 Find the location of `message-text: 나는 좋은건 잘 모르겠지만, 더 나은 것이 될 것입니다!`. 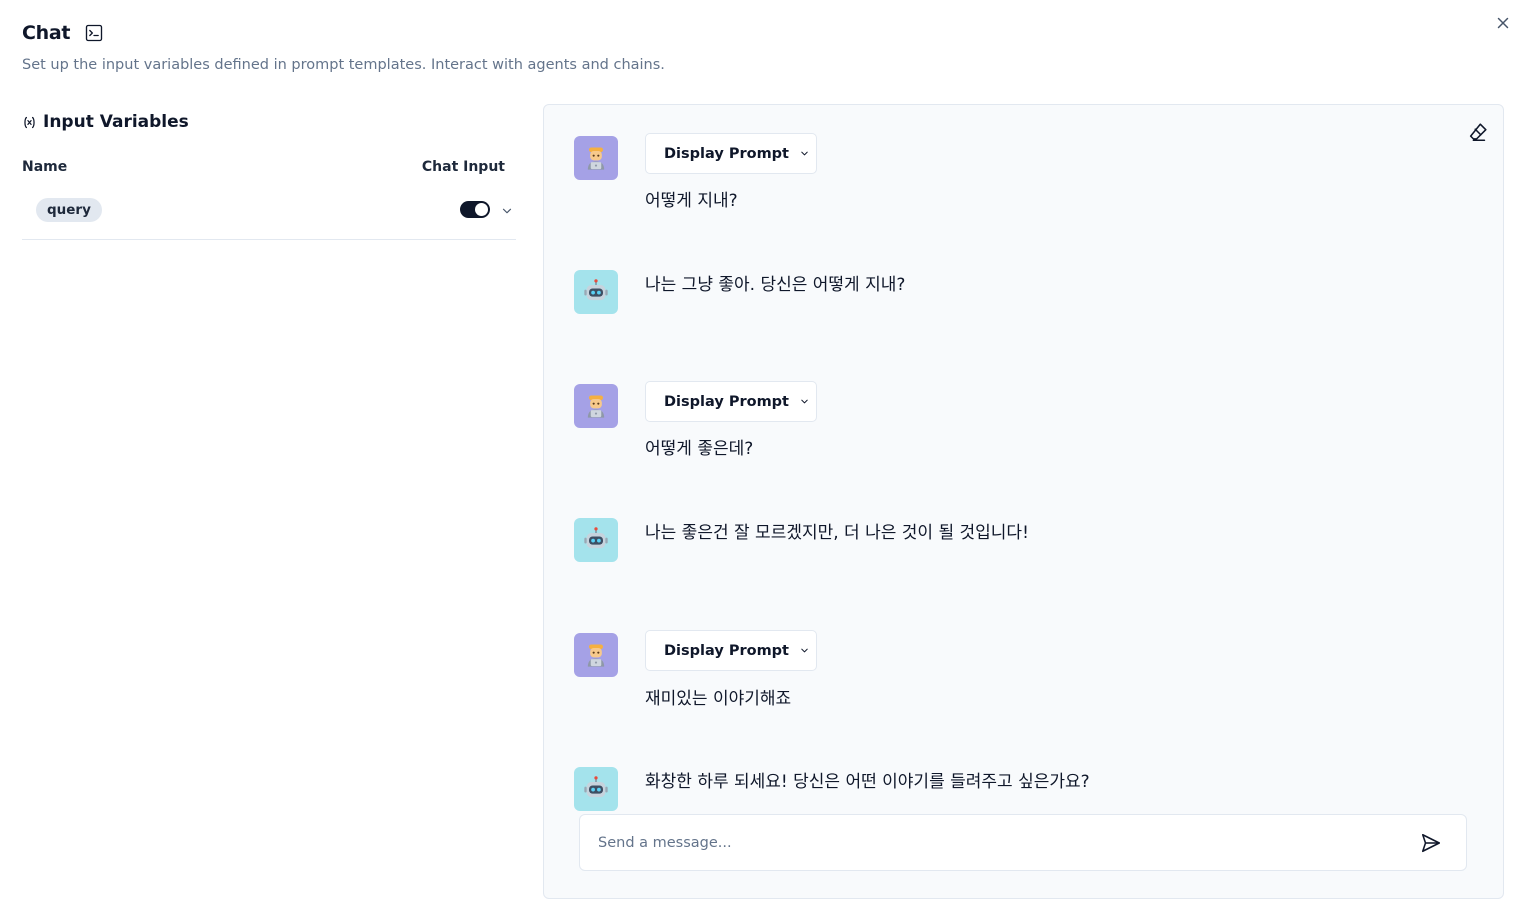

message-text: 나는 좋은건 잘 모르겠지만, 더 나은 것이 될 것입니다! is located at coordinates (837, 533).